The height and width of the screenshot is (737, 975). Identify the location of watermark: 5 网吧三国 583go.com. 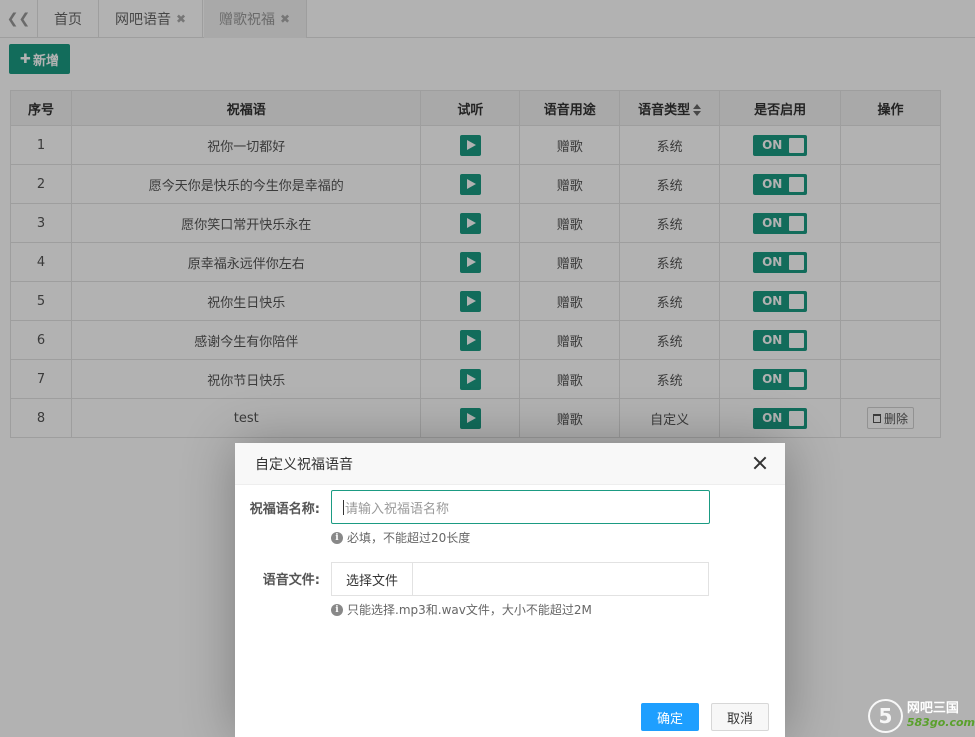
(921, 715).